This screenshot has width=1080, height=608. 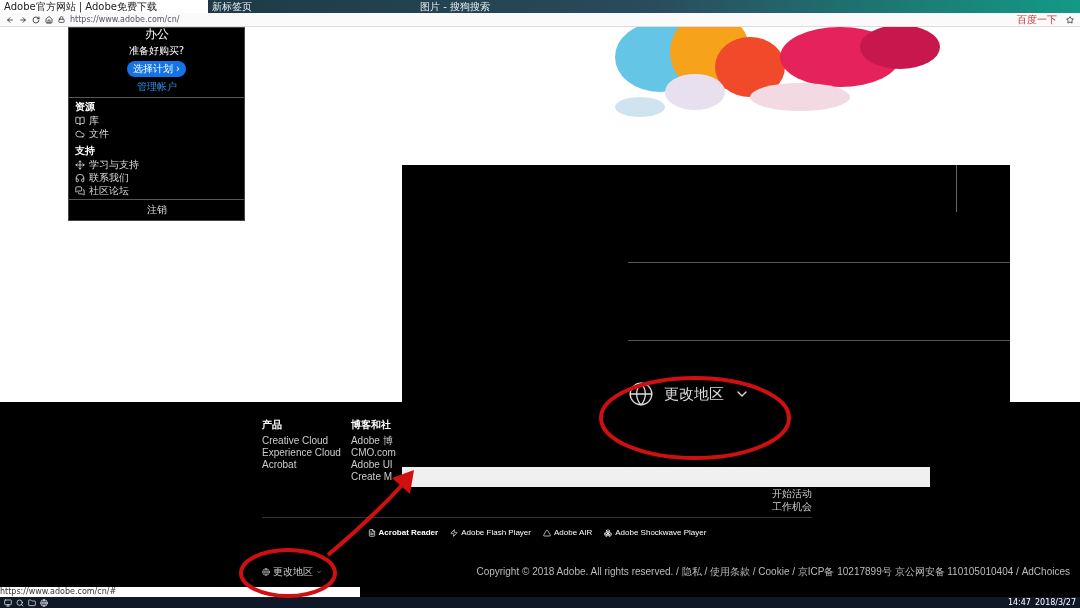 What do you see at coordinates (373, 452) in the screenshot?
I see `footer-link: CMO.com` at bounding box center [373, 452].